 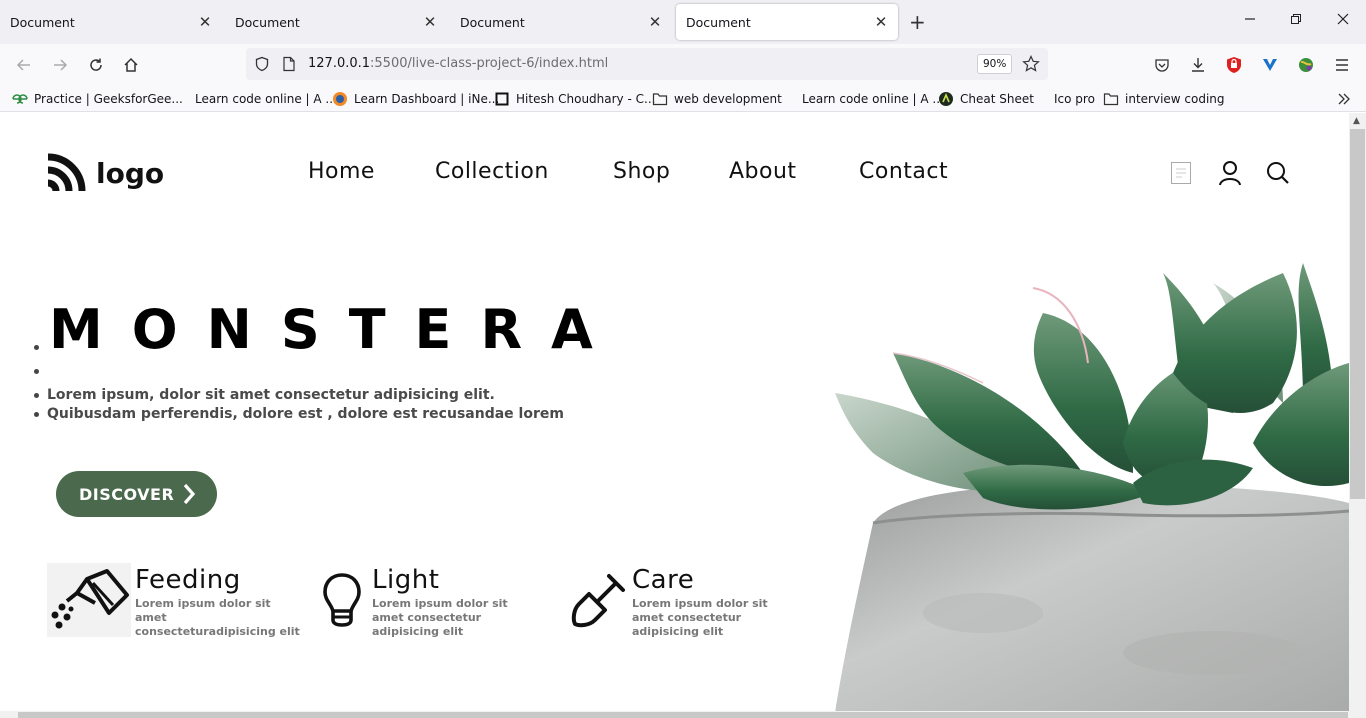 What do you see at coordinates (1343, 19) in the screenshot?
I see `close-window-icon` at bounding box center [1343, 19].